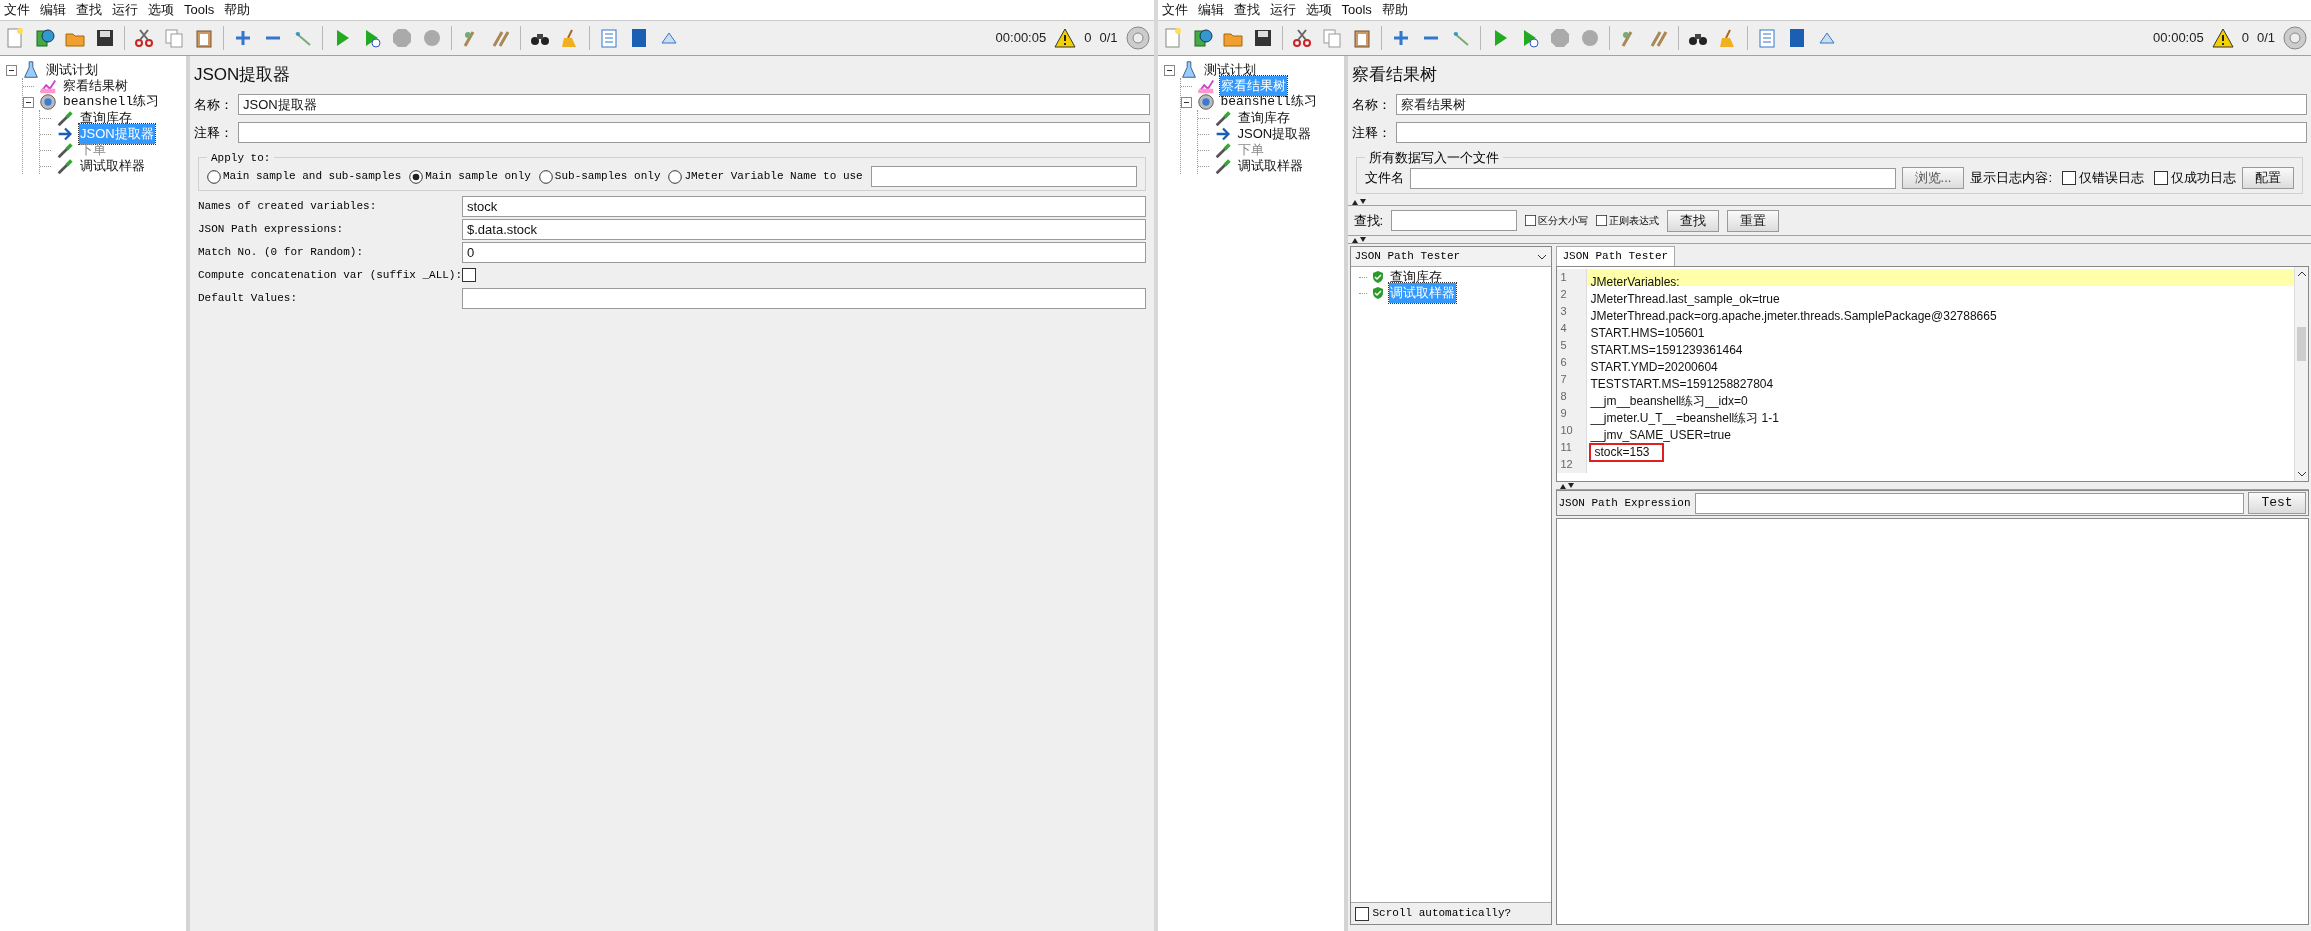  I want to click on input-field: JSON提取器, so click(694, 104).